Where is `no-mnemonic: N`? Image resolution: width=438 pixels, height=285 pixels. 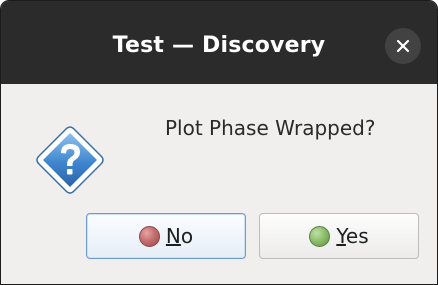
no-mnemonic: N is located at coordinates (173, 236).